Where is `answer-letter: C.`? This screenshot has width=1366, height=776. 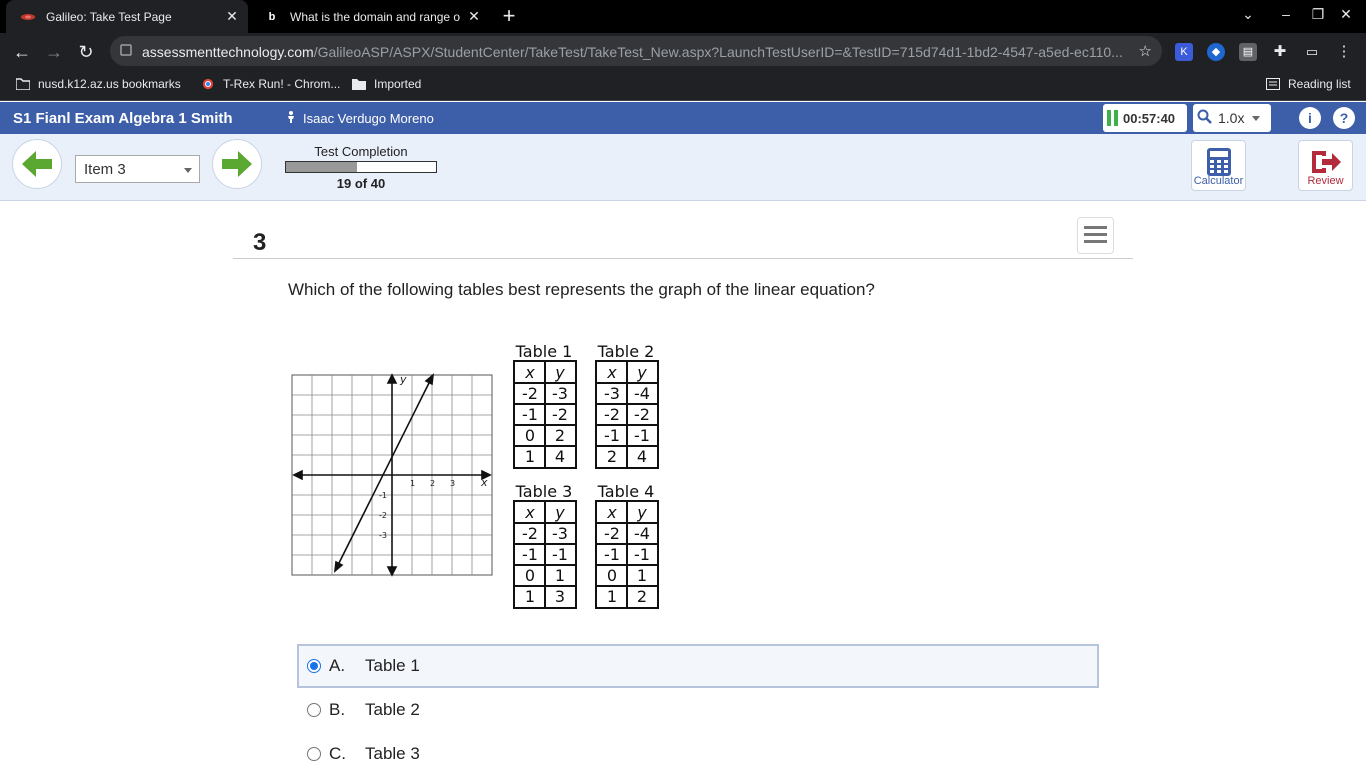 answer-letter: C. is located at coordinates (337, 753).